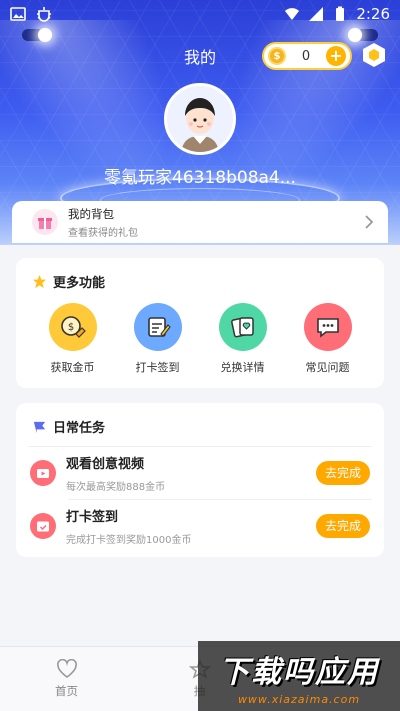 The image size is (400, 711). Describe the element at coordinates (66, 691) in the screenshot. I see `tab-label: 首页` at that location.